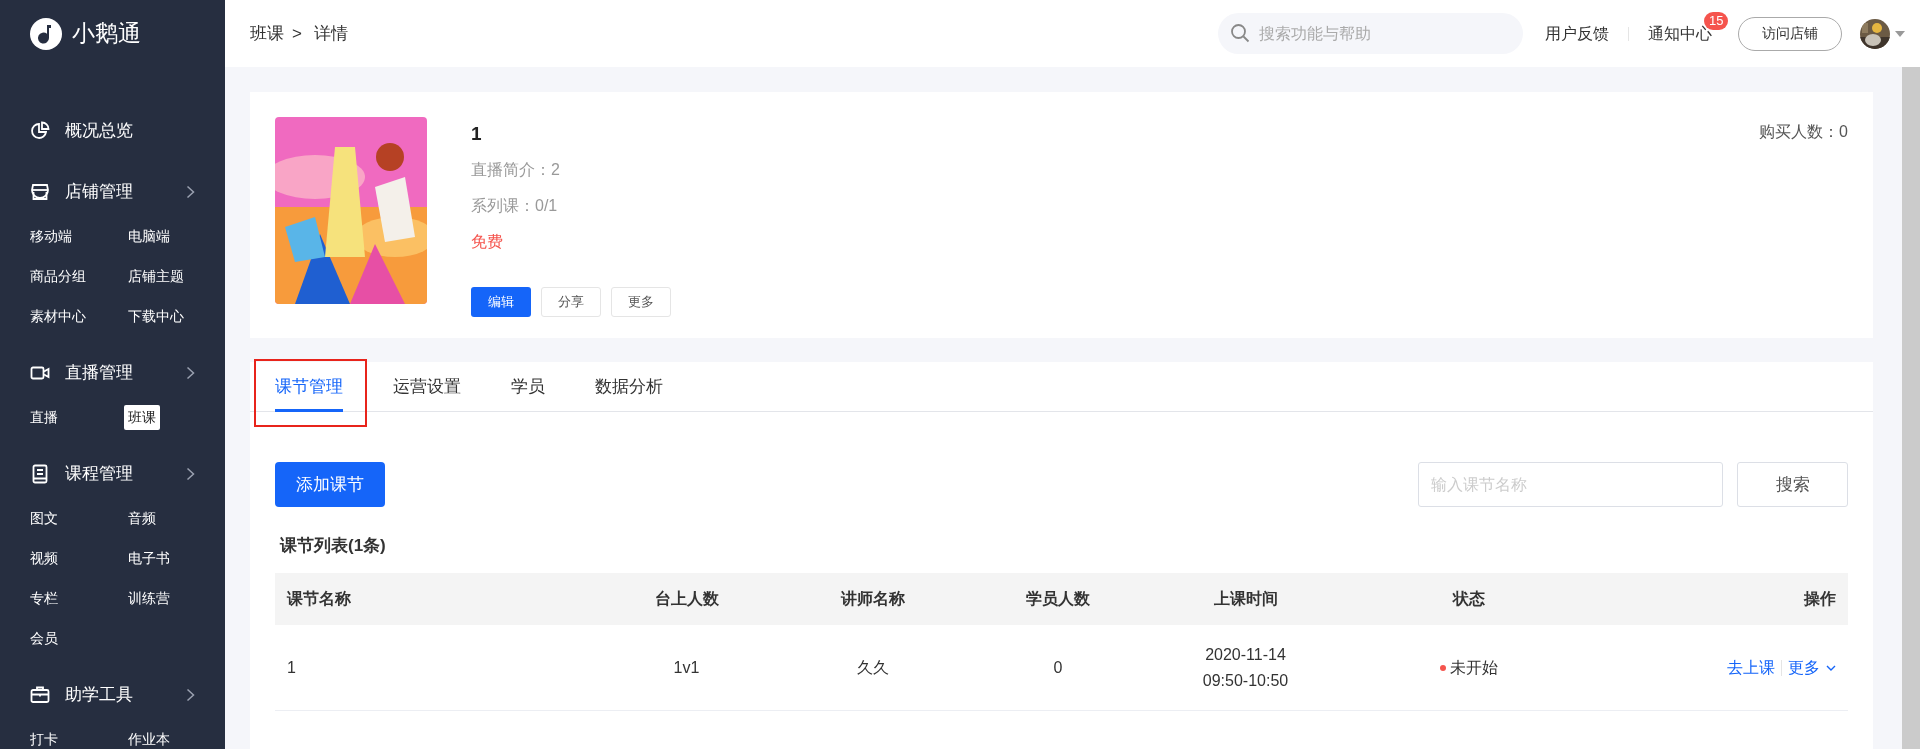 The image size is (1920, 749). I want to click on sidebar-item: 班课, so click(142, 417).